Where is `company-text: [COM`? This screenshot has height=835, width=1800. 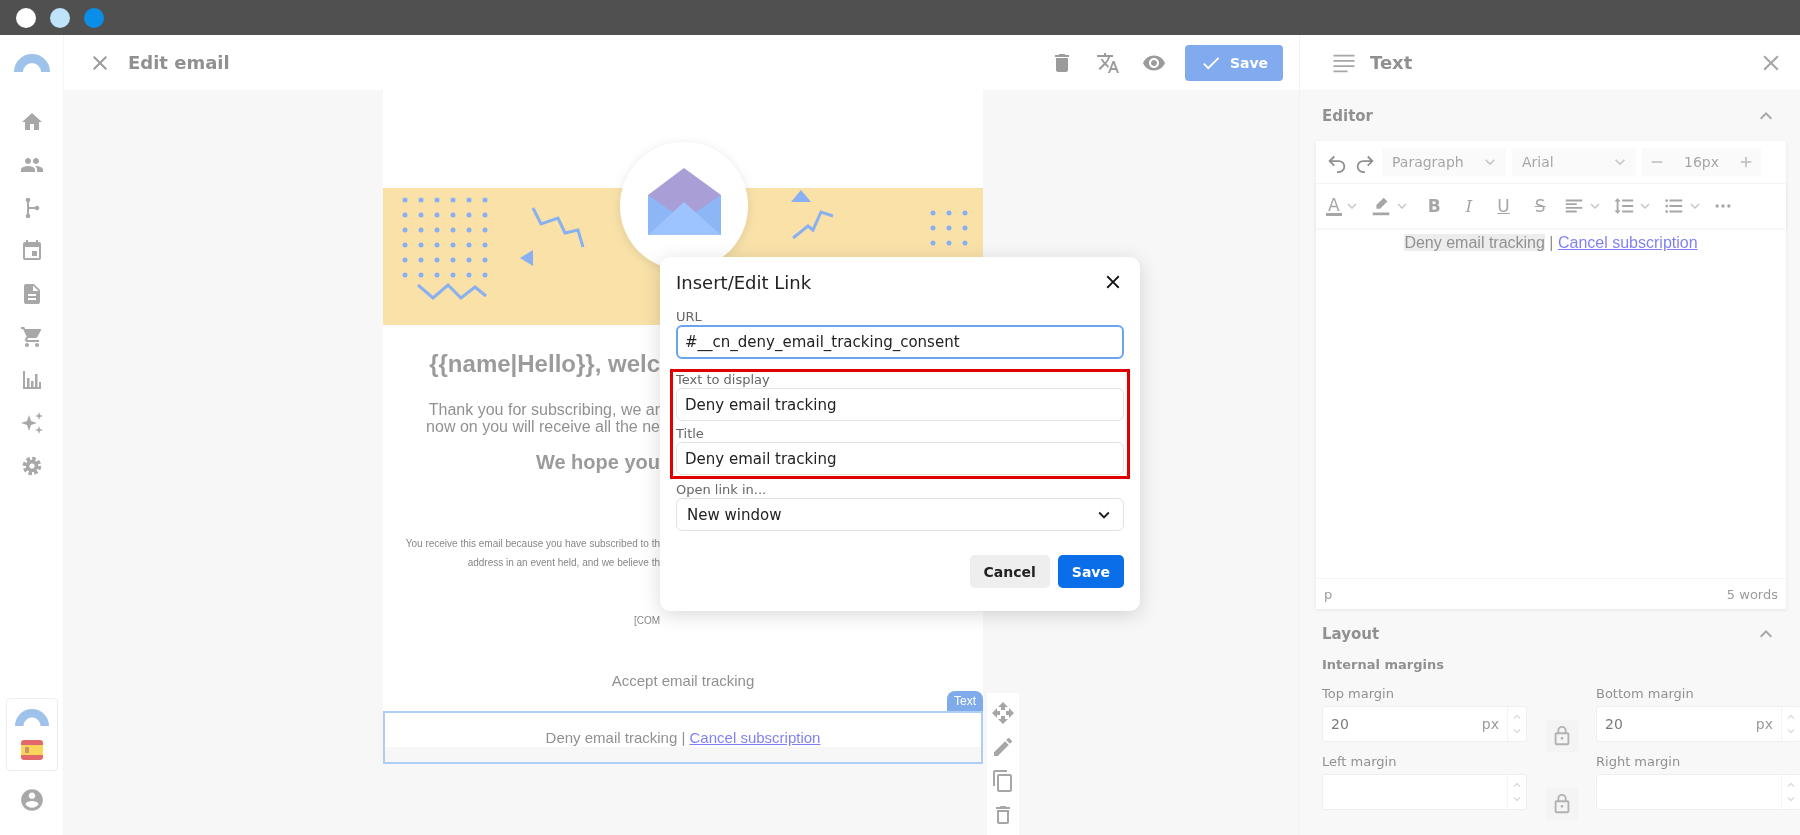
company-text: [COM is located at coordinates (646, 620).